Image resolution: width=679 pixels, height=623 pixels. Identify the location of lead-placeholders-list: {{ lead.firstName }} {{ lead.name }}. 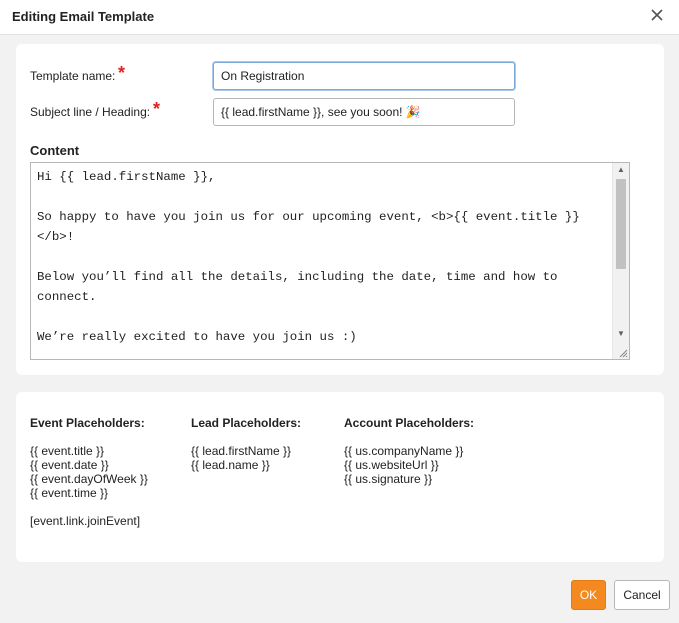
(241, 458).